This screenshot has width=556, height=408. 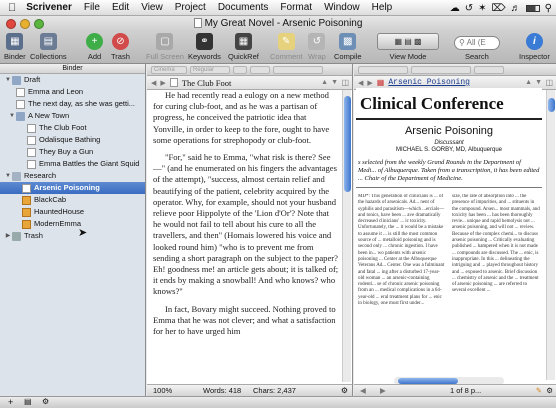 I want to click on volume-icon: ♬, so click(x=516, y=8).